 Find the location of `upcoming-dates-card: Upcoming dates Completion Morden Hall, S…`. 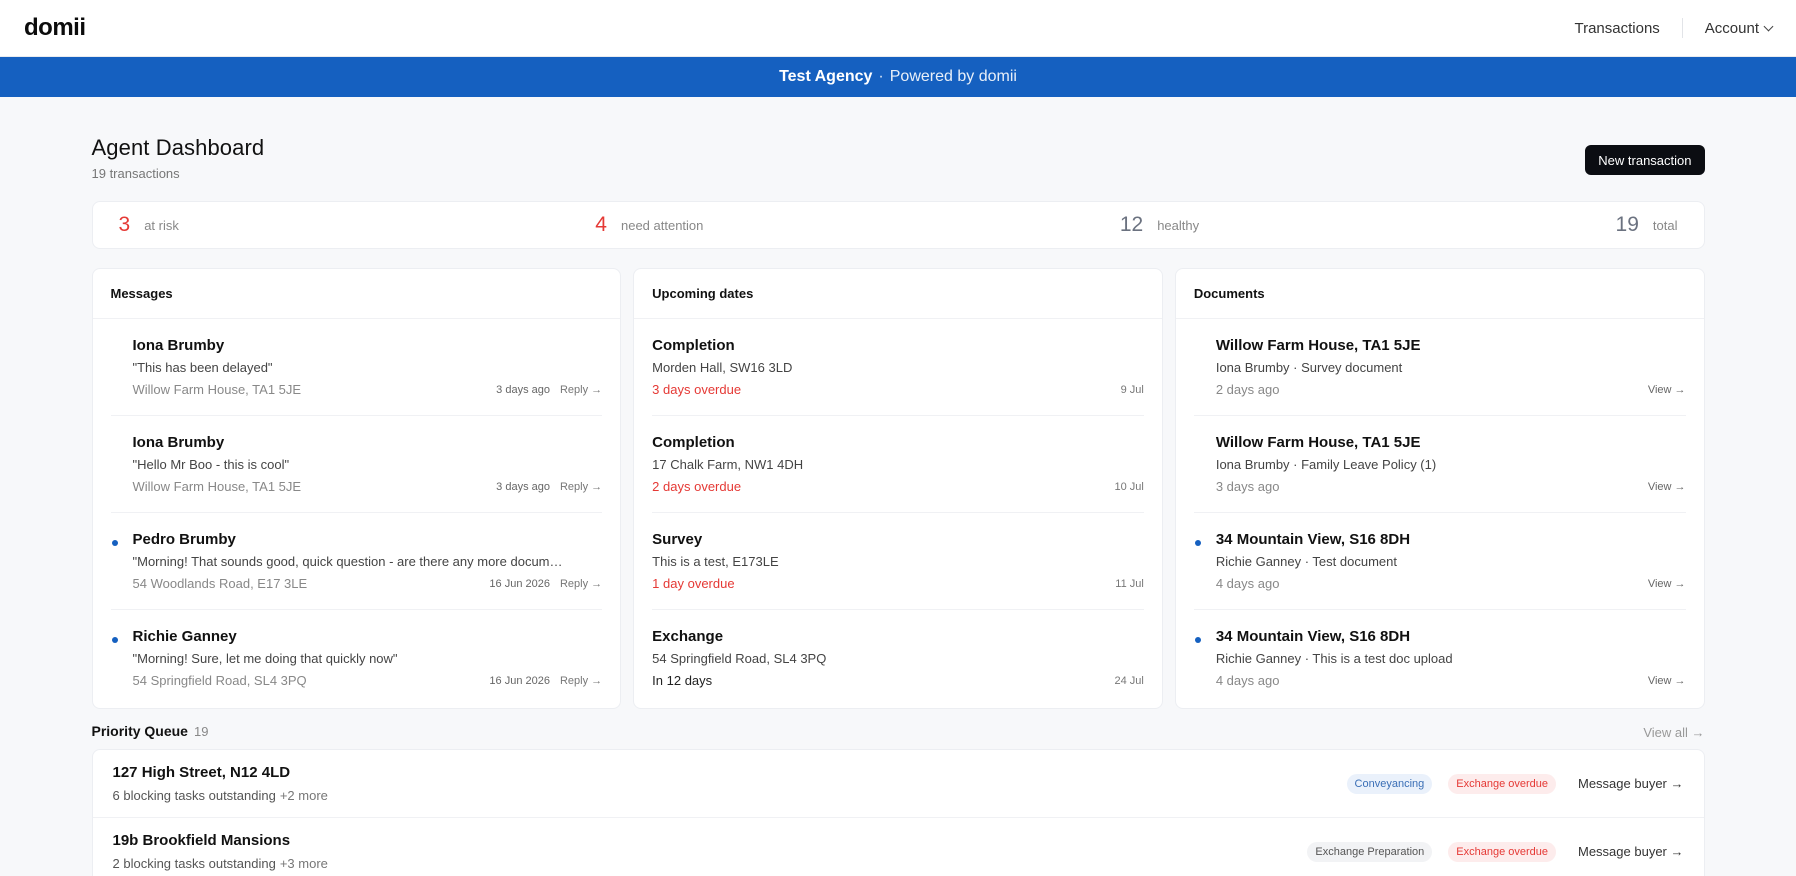

upcoming-dates-card: Upcoming dates Completion Morden Hall, S… is located at coordinates (898, 488).